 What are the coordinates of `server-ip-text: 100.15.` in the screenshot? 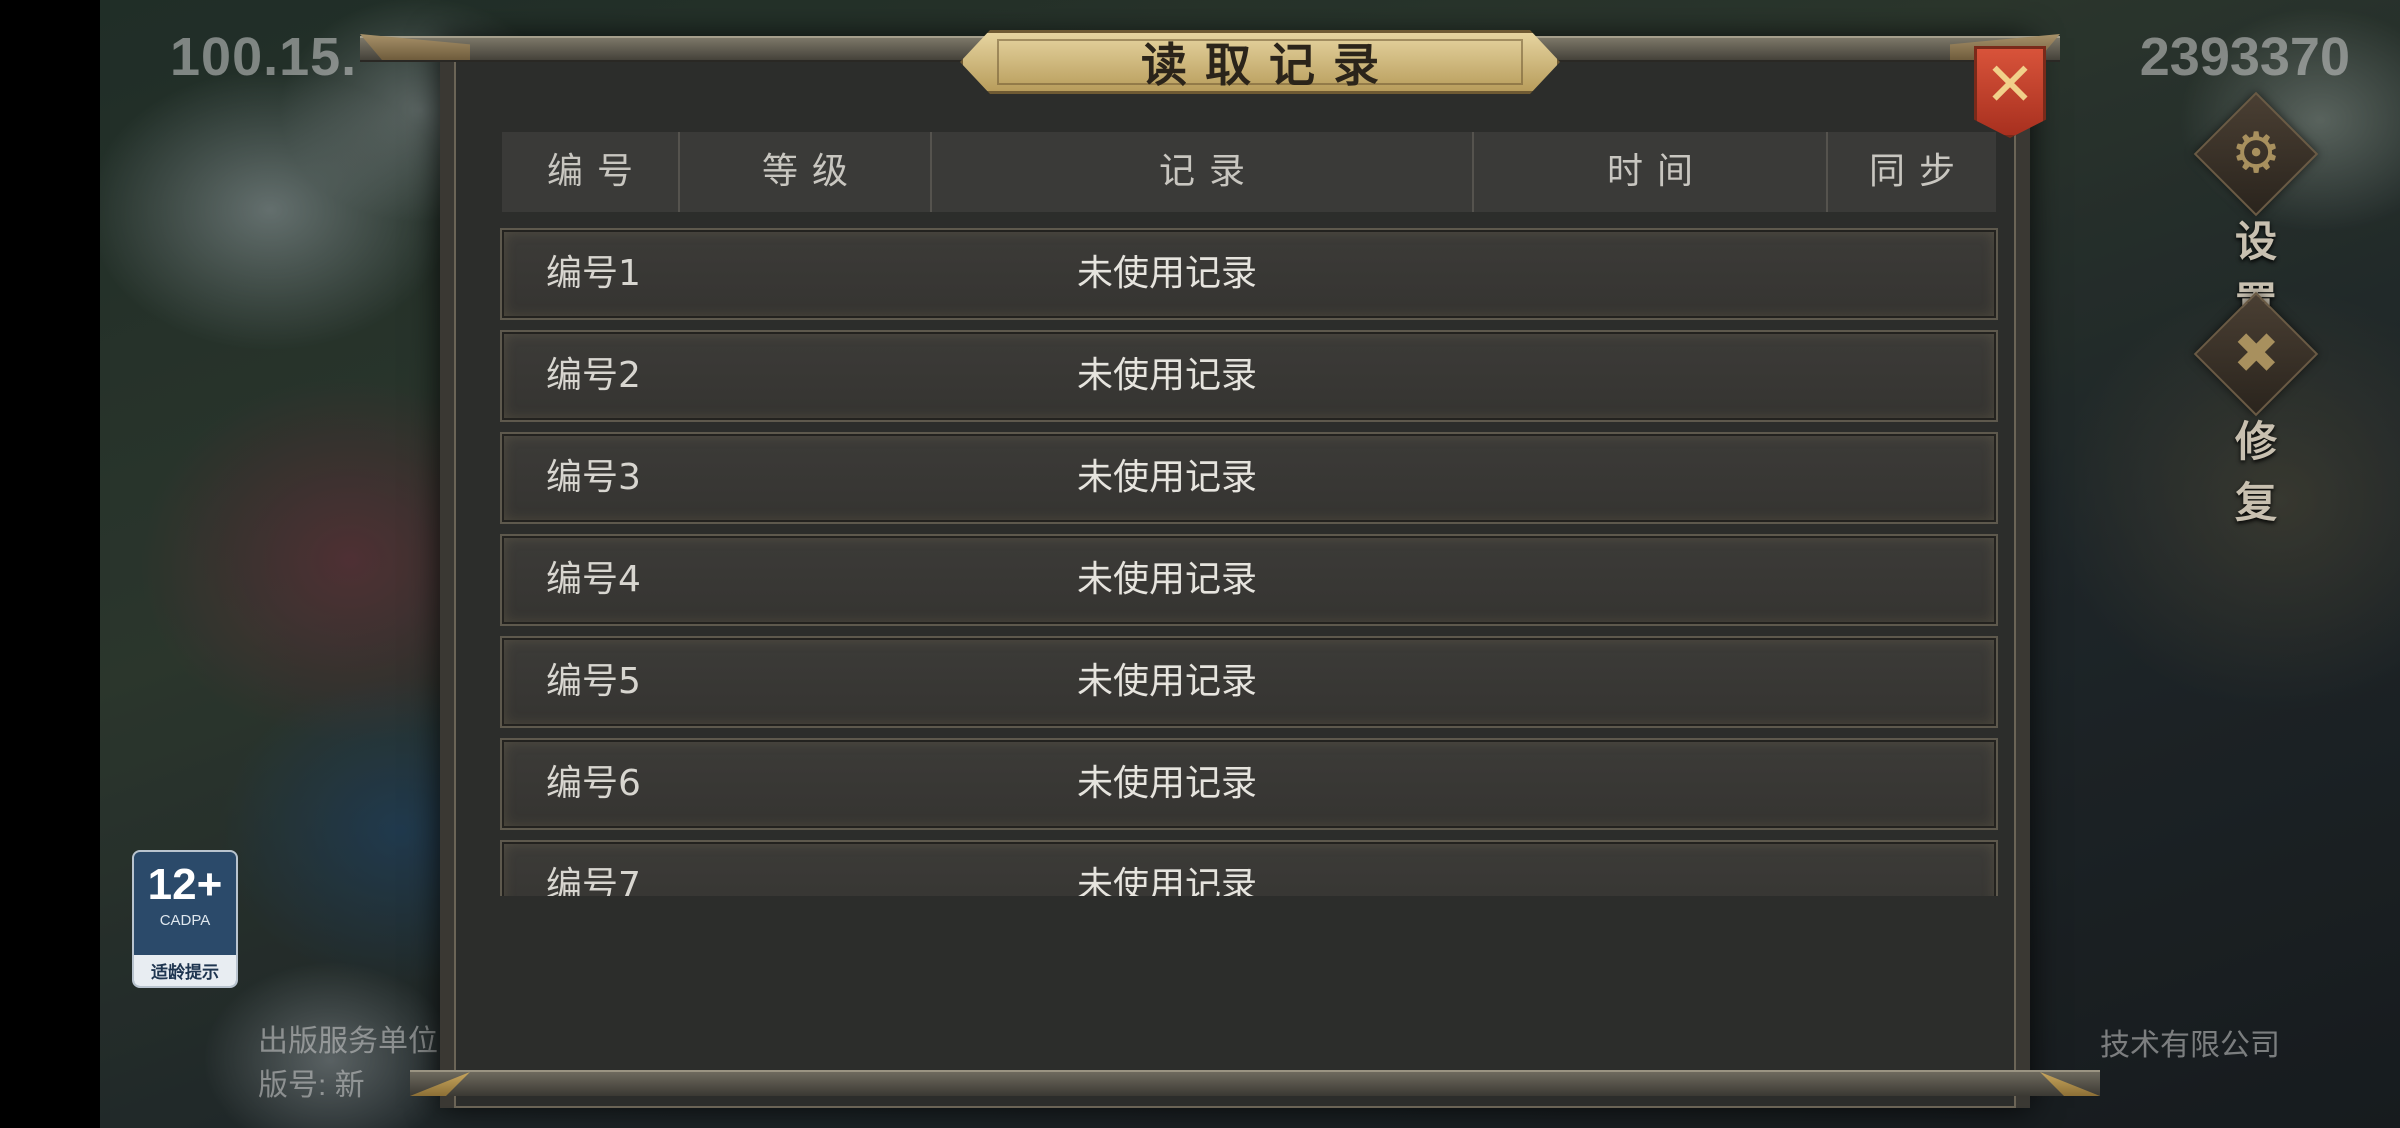 It's located at (264, 57).